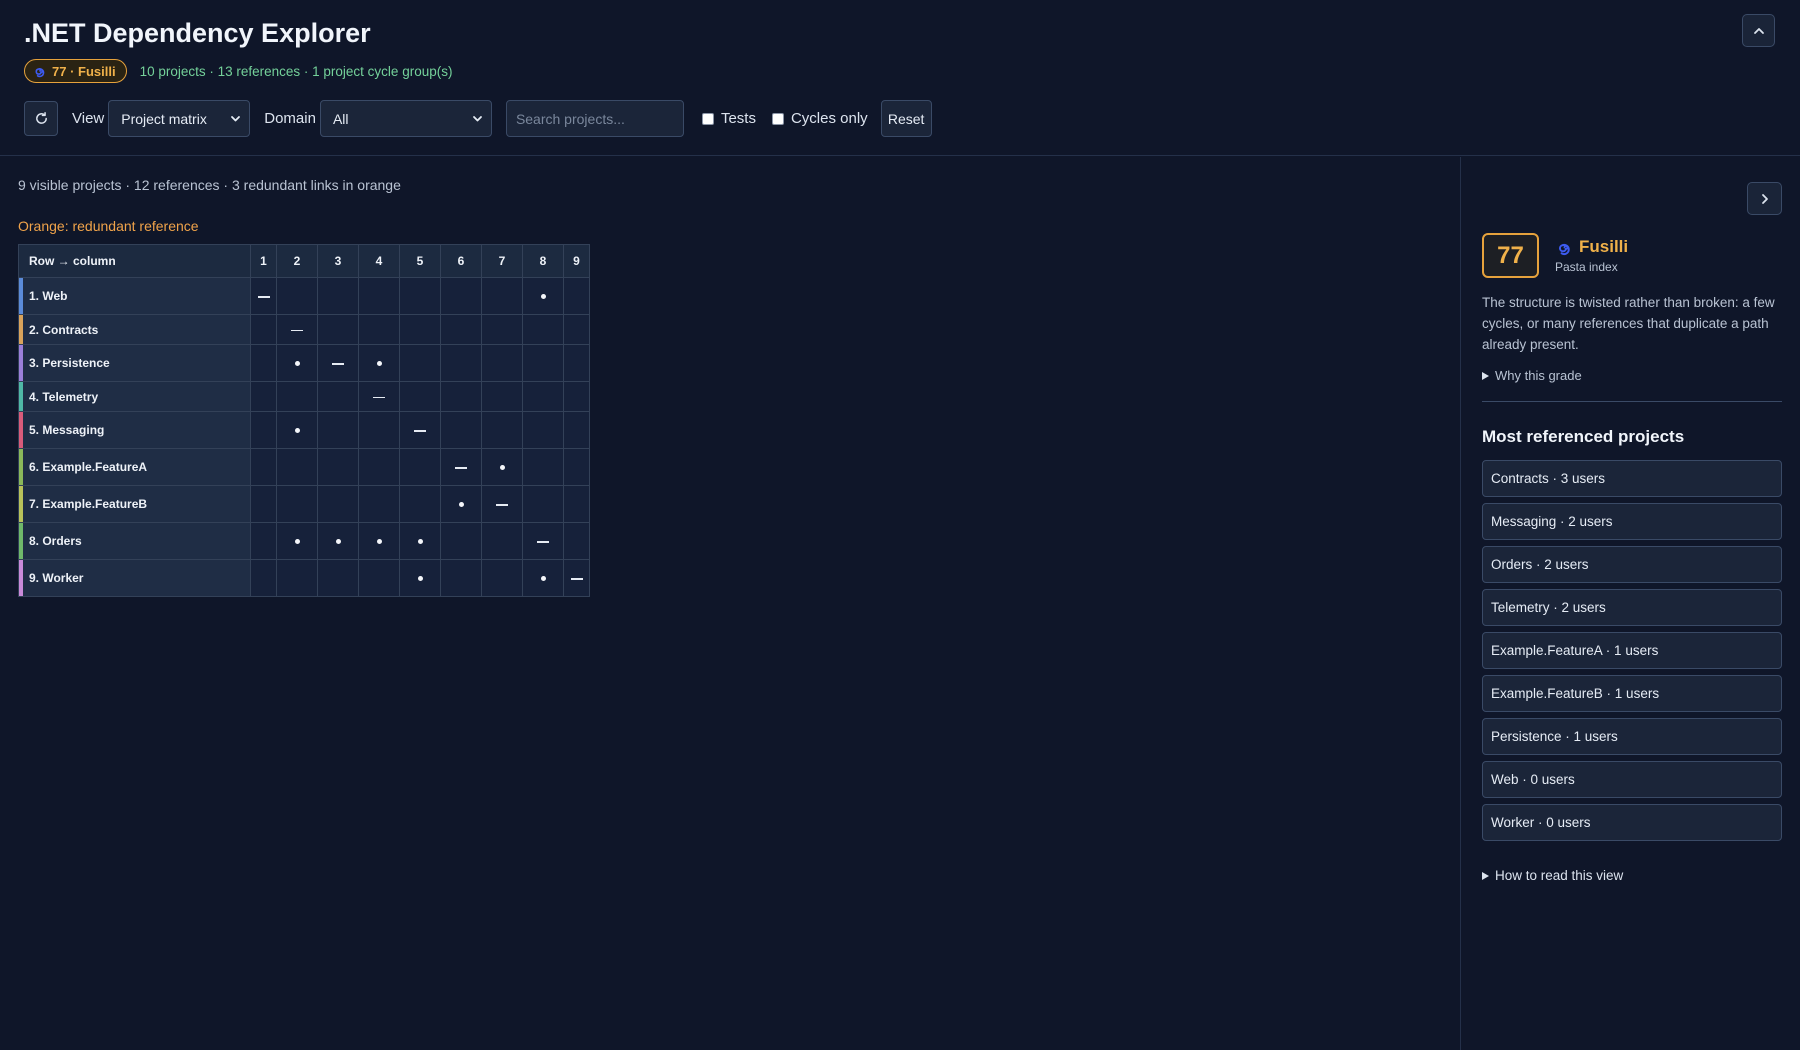 This screenshot has width=1800, height=1050. Describe the element at coordinates (819, 118) in the screenshot. I see `cycles-only-toggle: Cycles only` at that location.